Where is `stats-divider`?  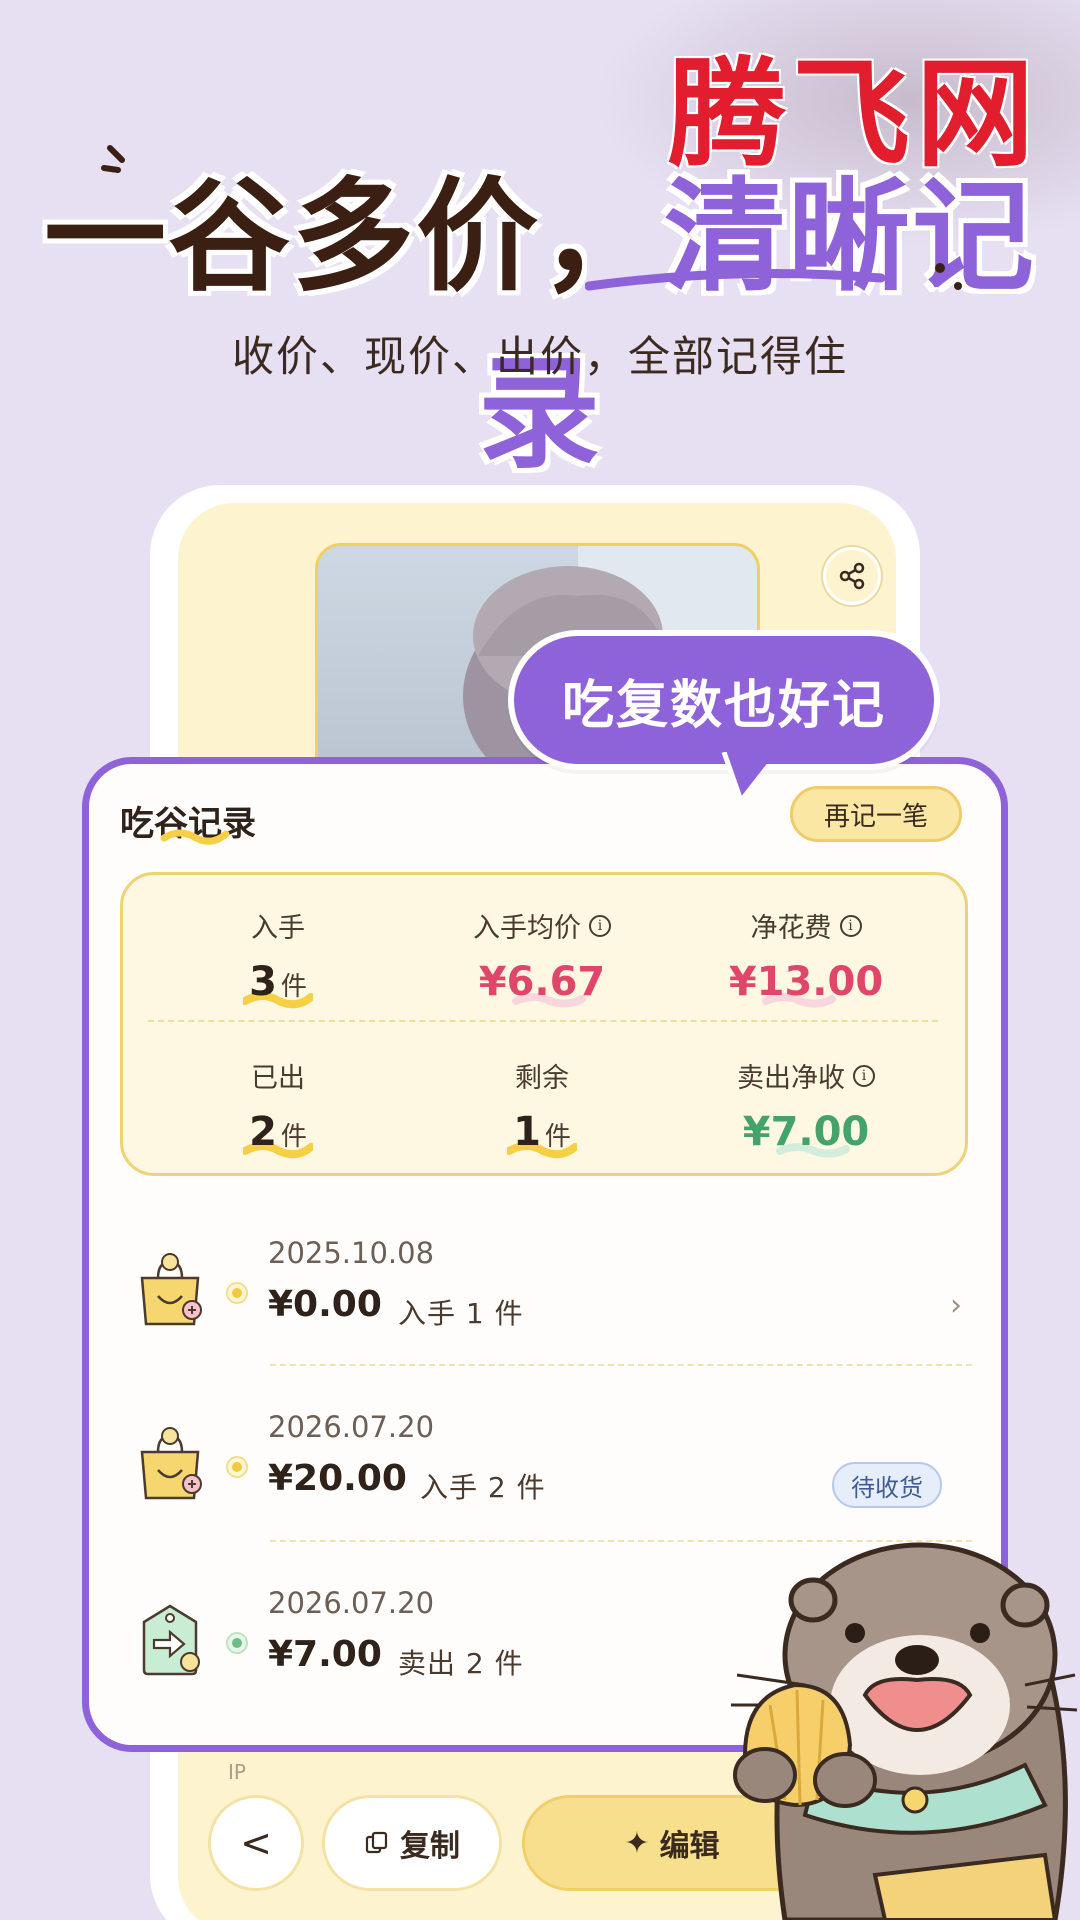 stats-divider is located at coordinates (543, 1021).